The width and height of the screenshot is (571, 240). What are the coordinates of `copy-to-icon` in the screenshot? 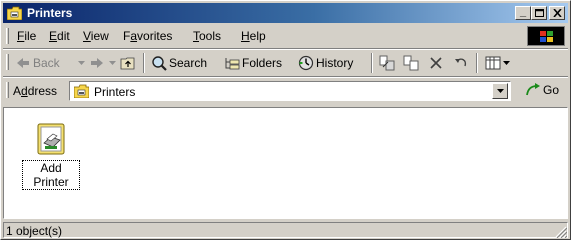 It's located at (411, 63).